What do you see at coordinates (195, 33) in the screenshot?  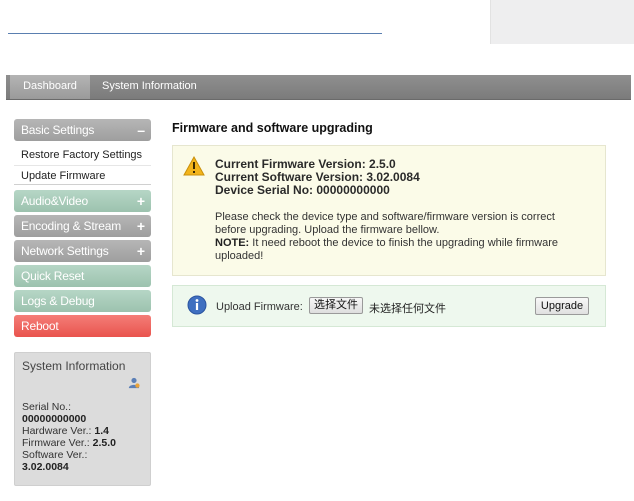 I see `top-divider-line` at bounding box center [195, 33].